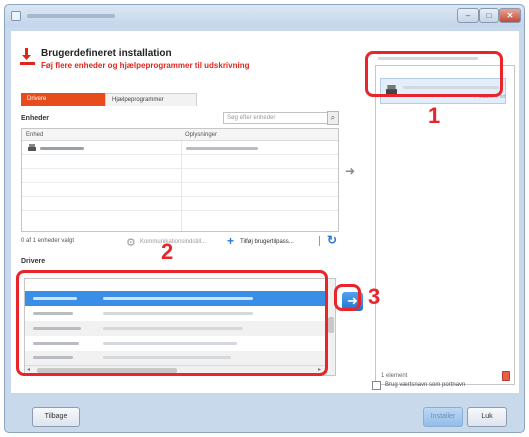 The width and height of the screenshot is (529, 437). I want to click on trash-icon, so click(506, 376).